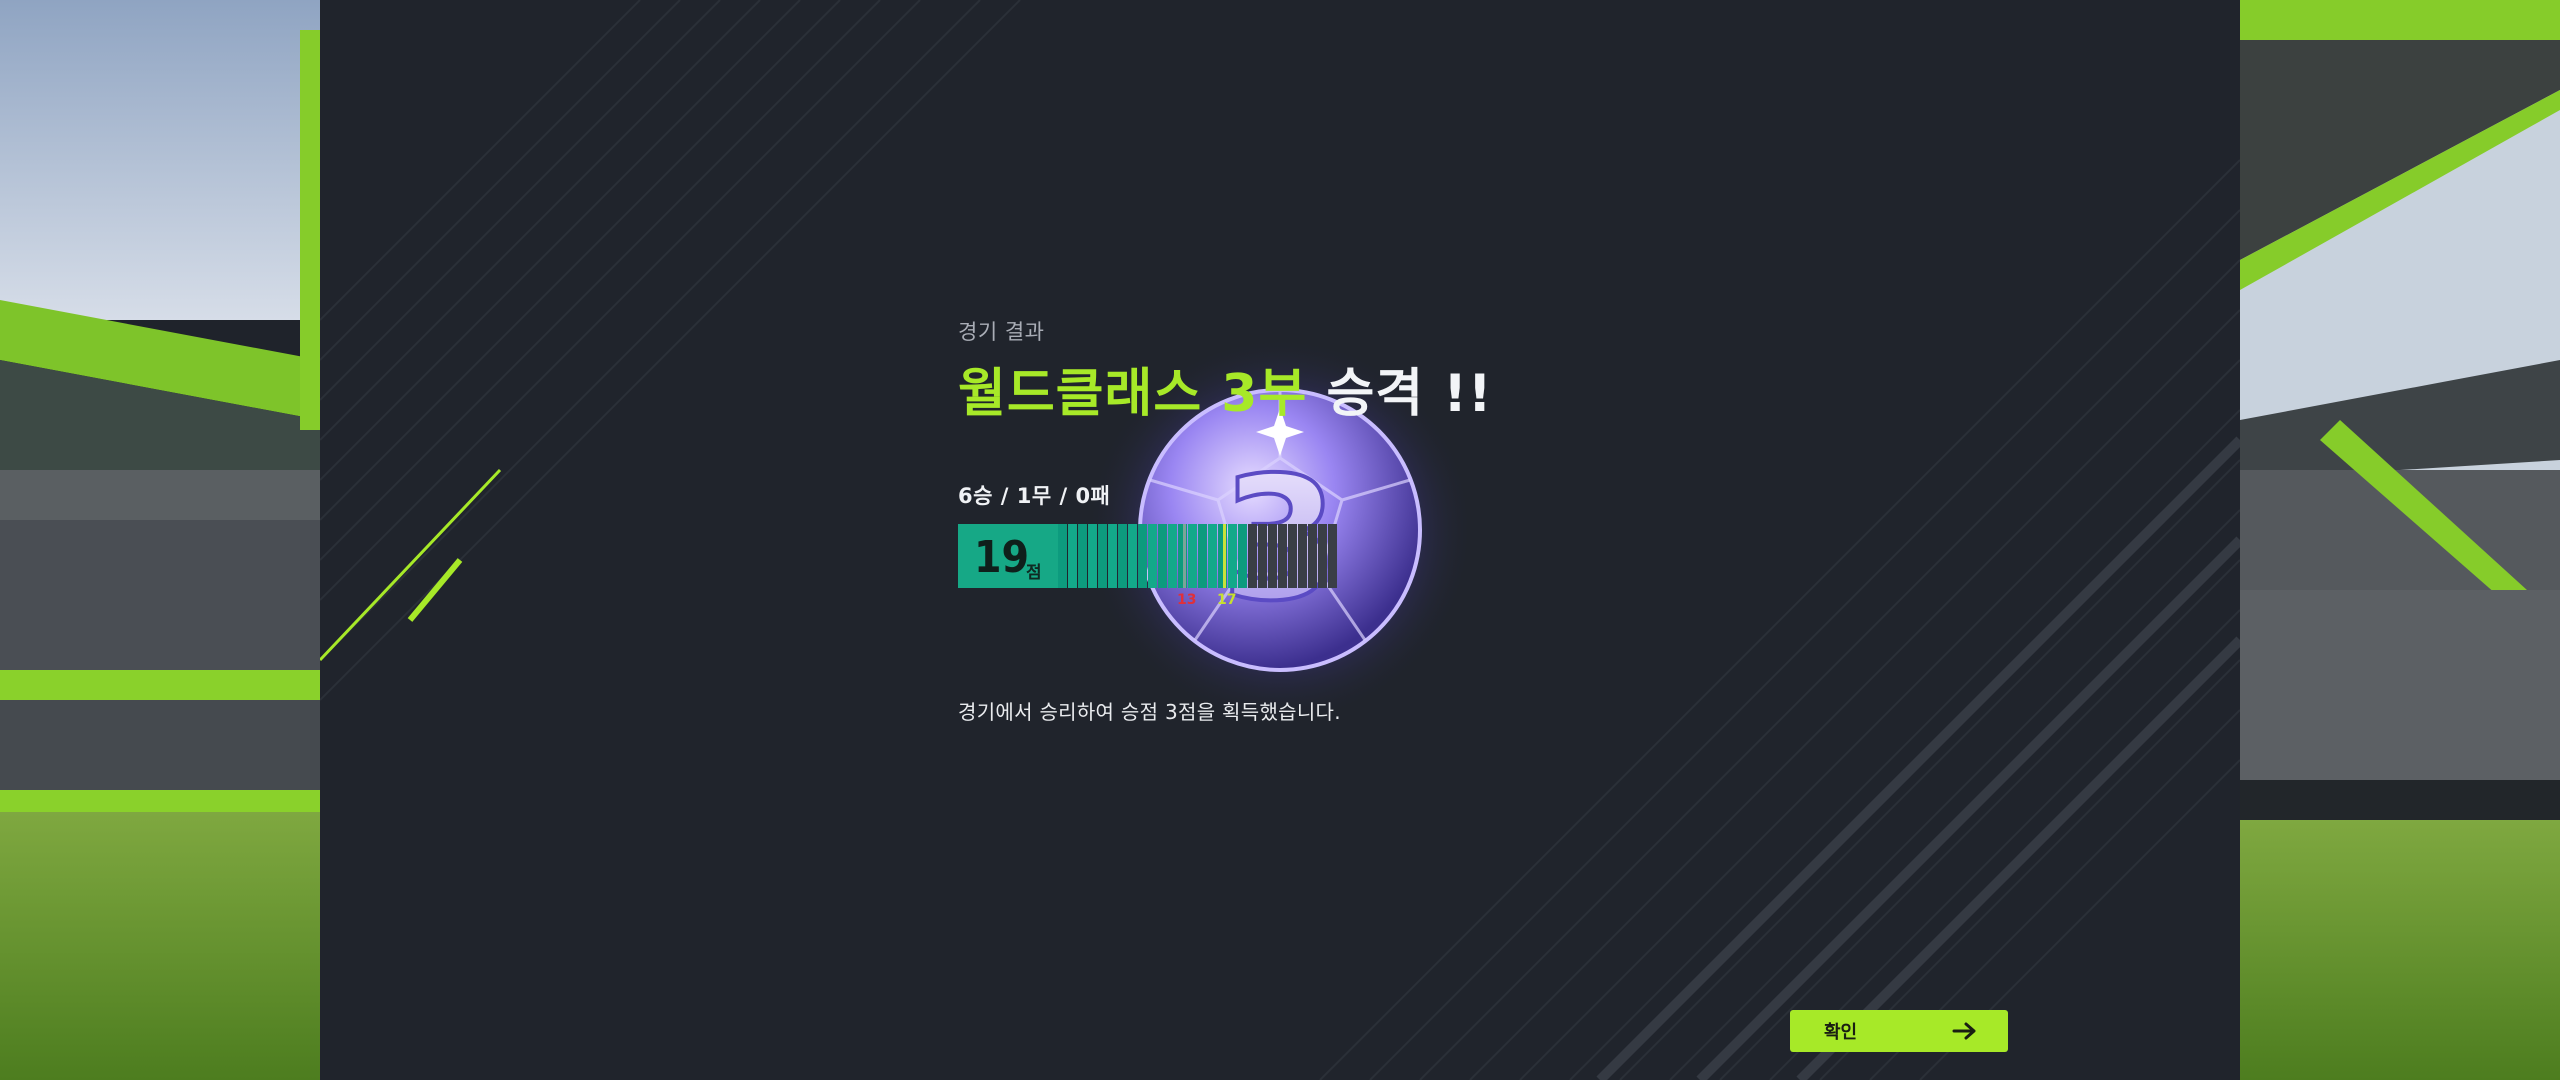 This screenshot has width=2560, height=1080. Describe the element at coordinates (160, 540) in the screenshot. I see `stadium-background-left` at that location.